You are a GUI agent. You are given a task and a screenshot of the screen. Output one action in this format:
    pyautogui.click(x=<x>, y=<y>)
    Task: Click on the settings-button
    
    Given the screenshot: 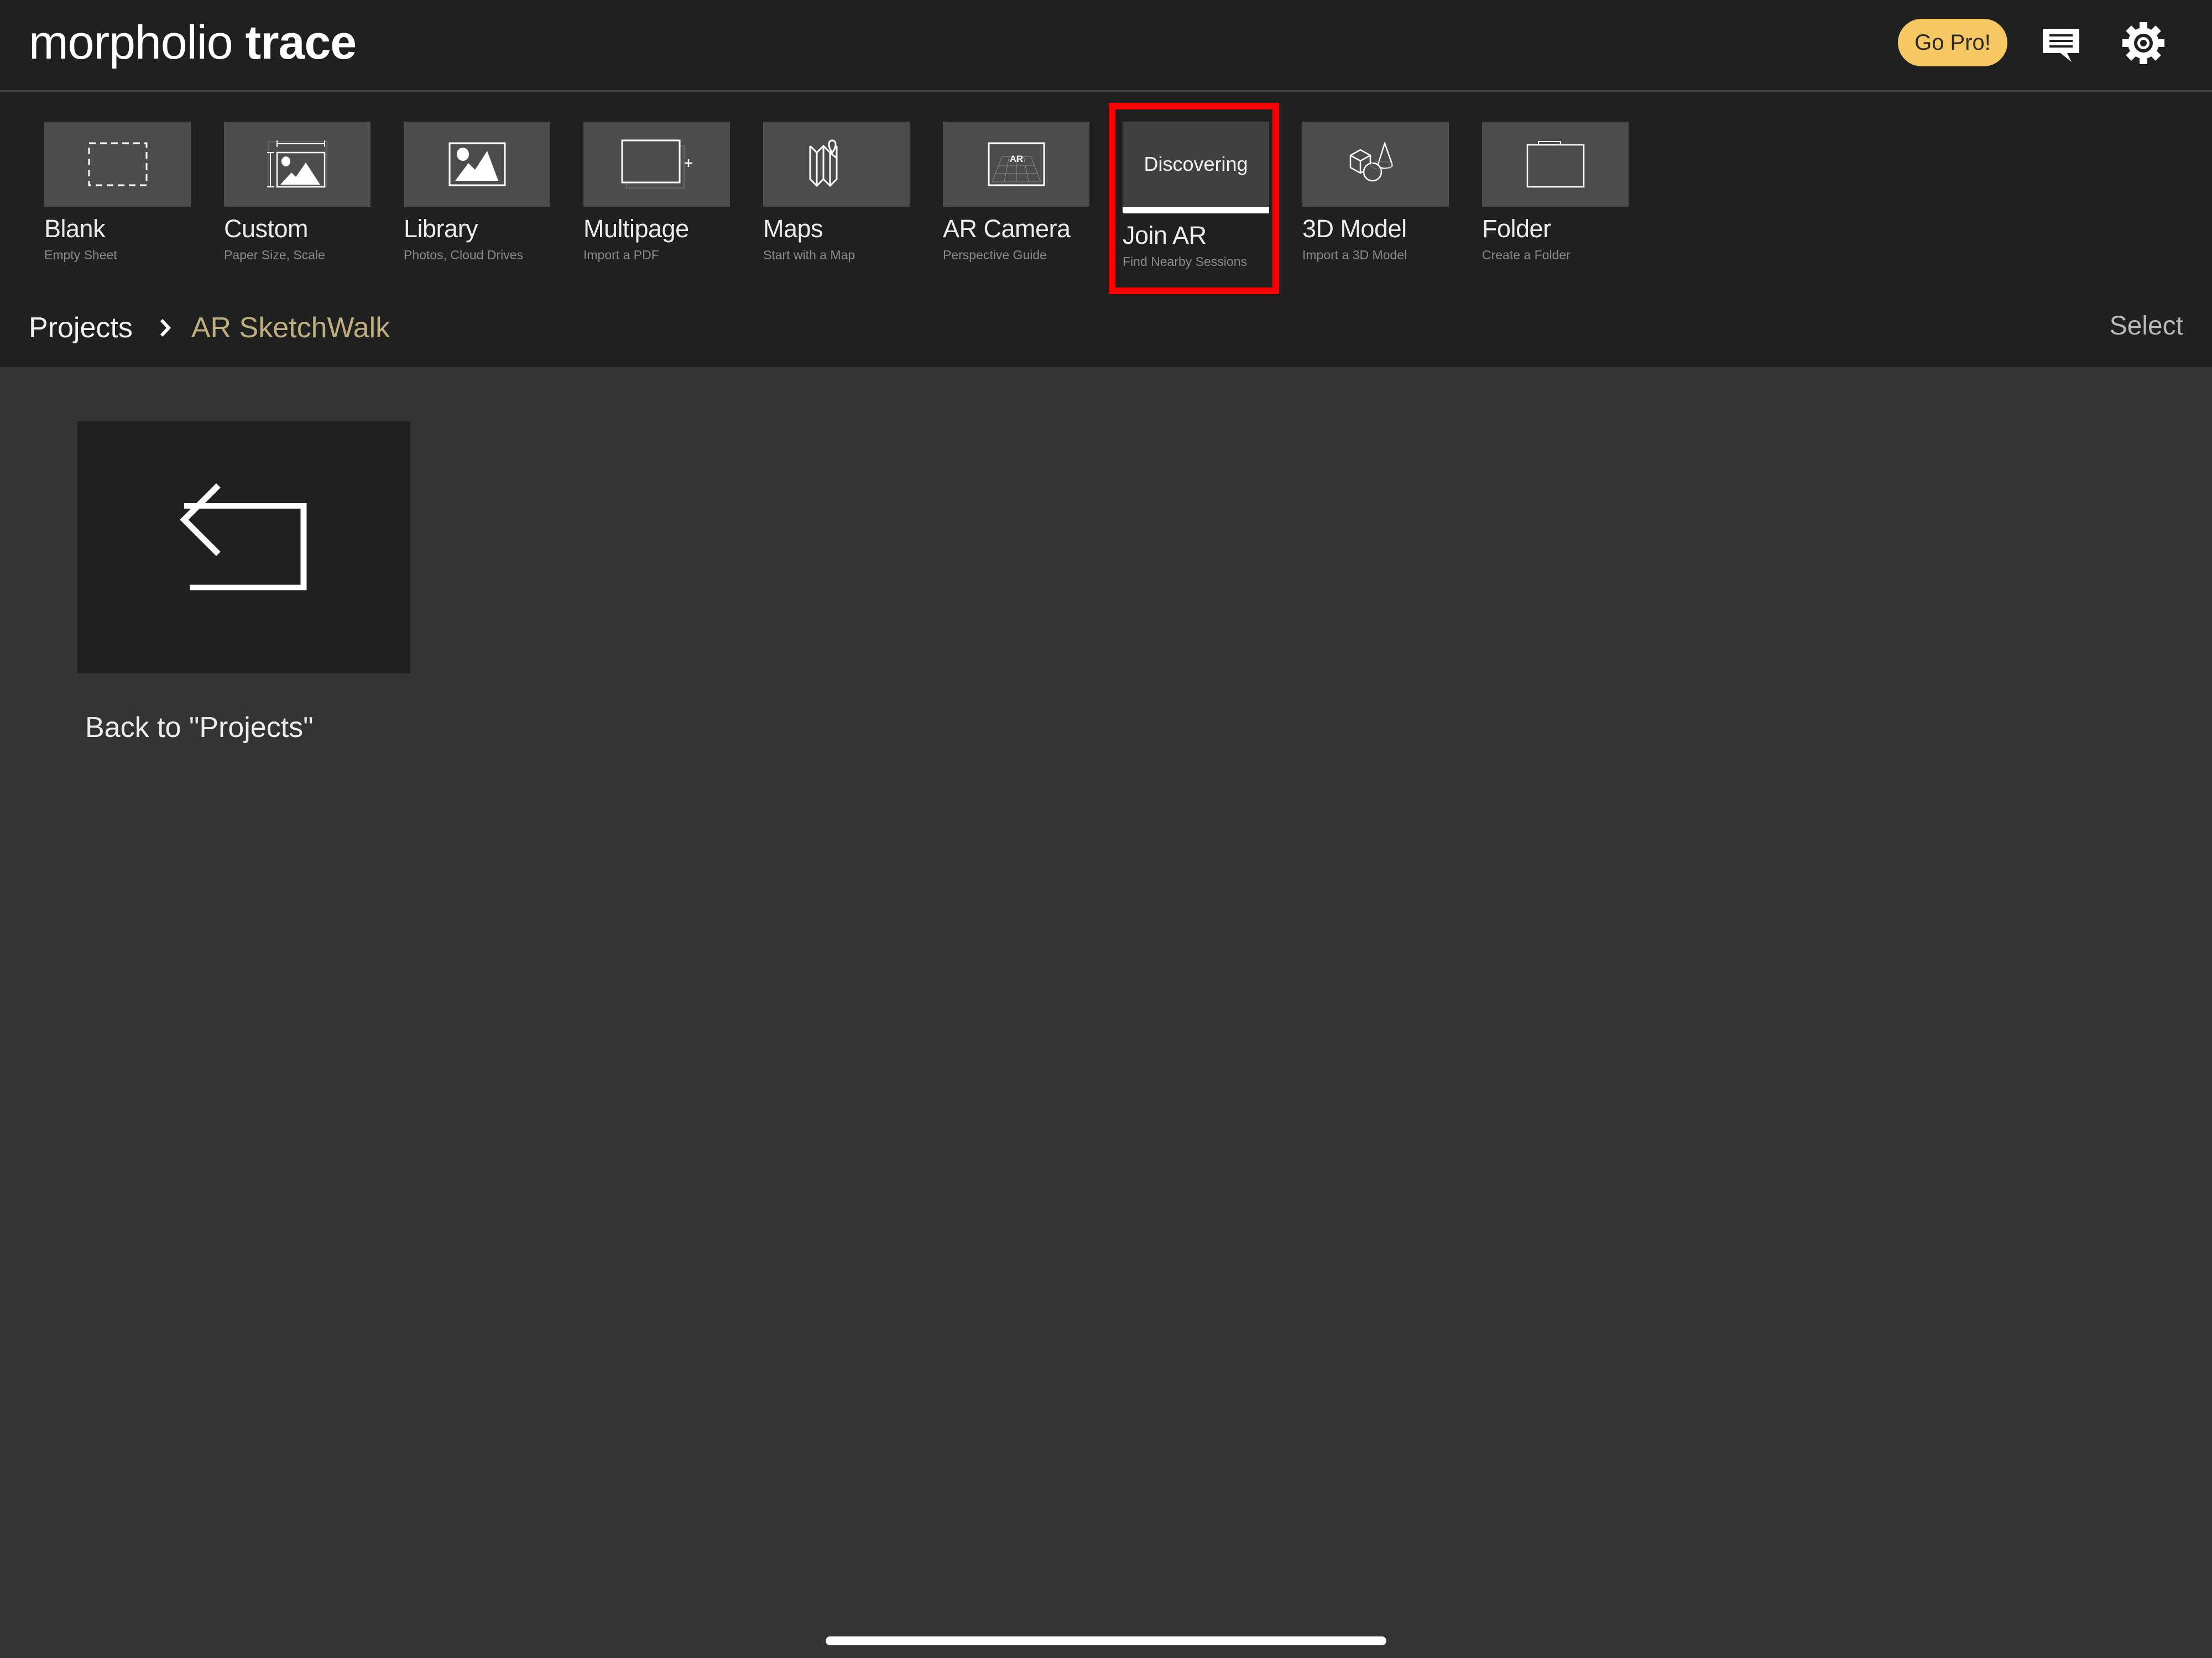 What is the action you would take?
    pyautogui.click(x=2144, y=43)
    